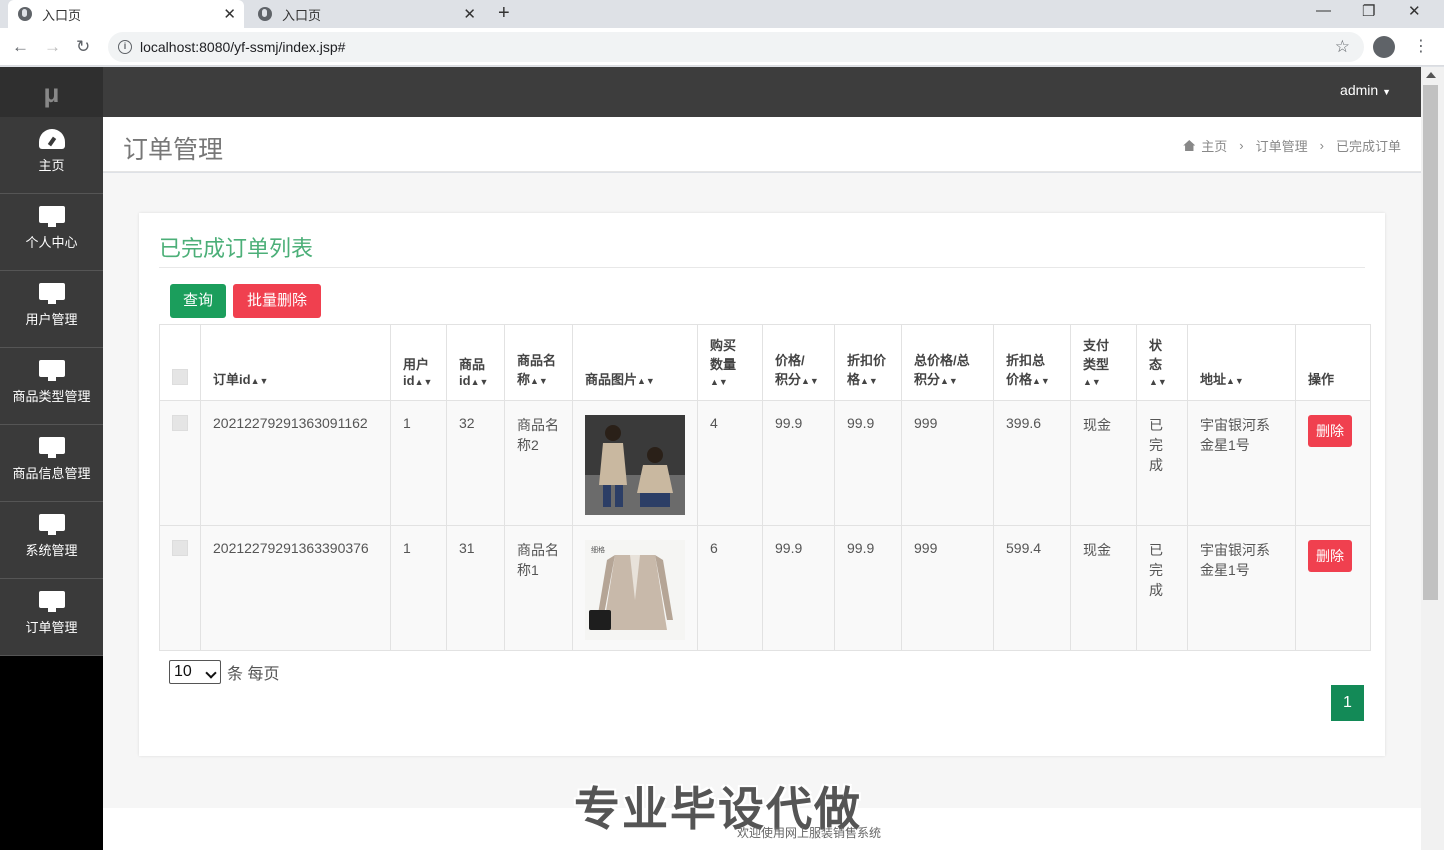  Describe the element at coordinates (1214, 145) in the screenshot. I see `breadcrumb-home: 主页` at that location.